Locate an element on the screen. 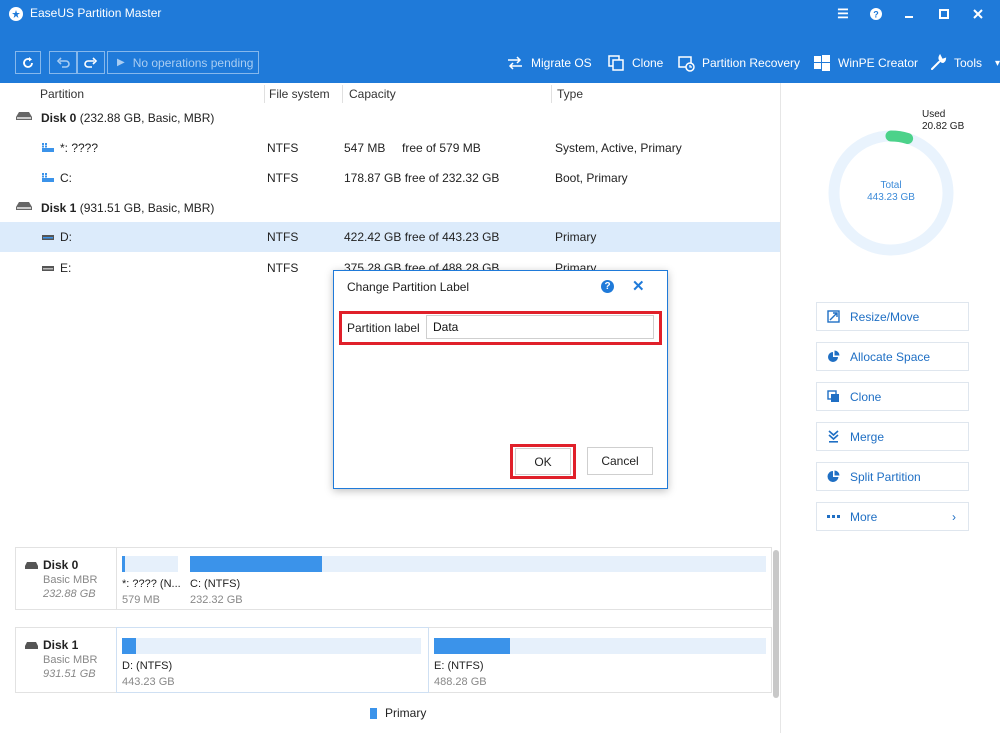 This screenshot has height=733, width=1000. legend: Primary is located at coordinates (398, 713).